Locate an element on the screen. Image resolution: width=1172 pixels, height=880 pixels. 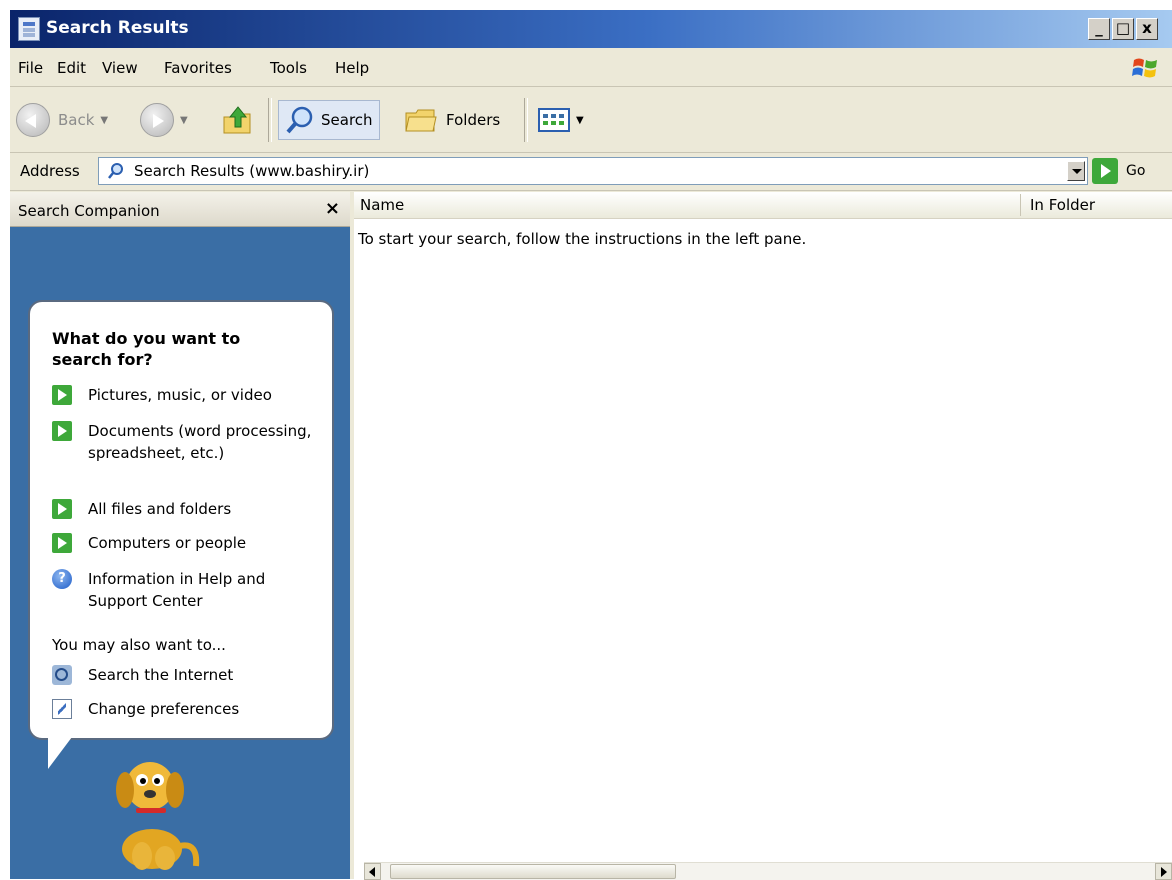
views-dropdown-icon: ▼ is located at coordinates (580, 120).